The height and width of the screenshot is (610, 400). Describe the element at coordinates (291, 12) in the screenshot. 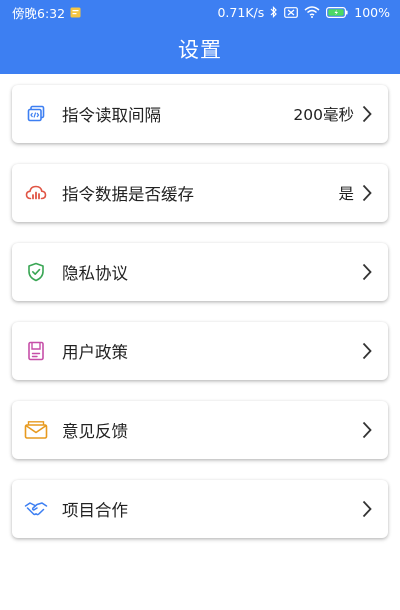

I see `sim-icon` at that location.